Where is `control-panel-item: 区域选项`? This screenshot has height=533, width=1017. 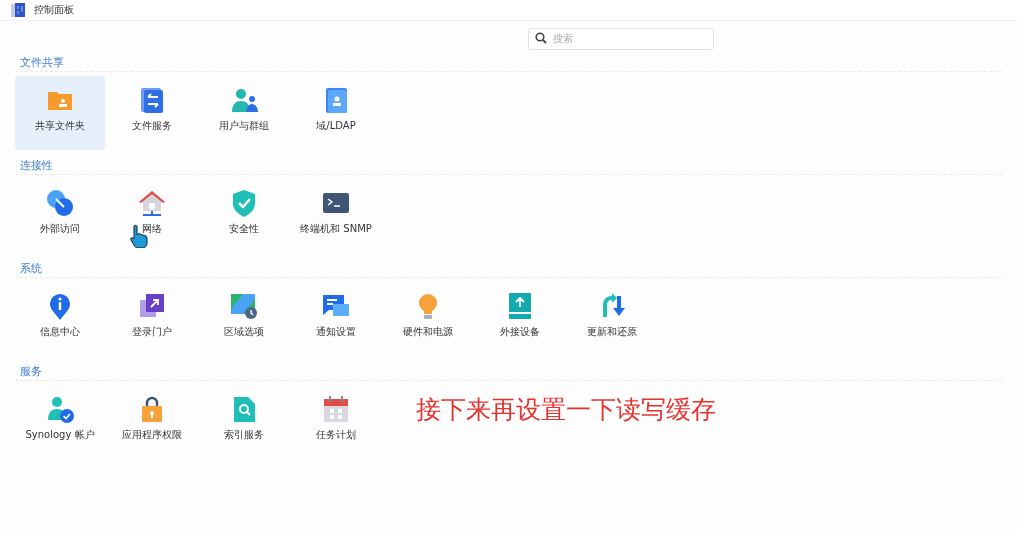 control-panel-item: 区域选项 is located at coordinates (244, 319).